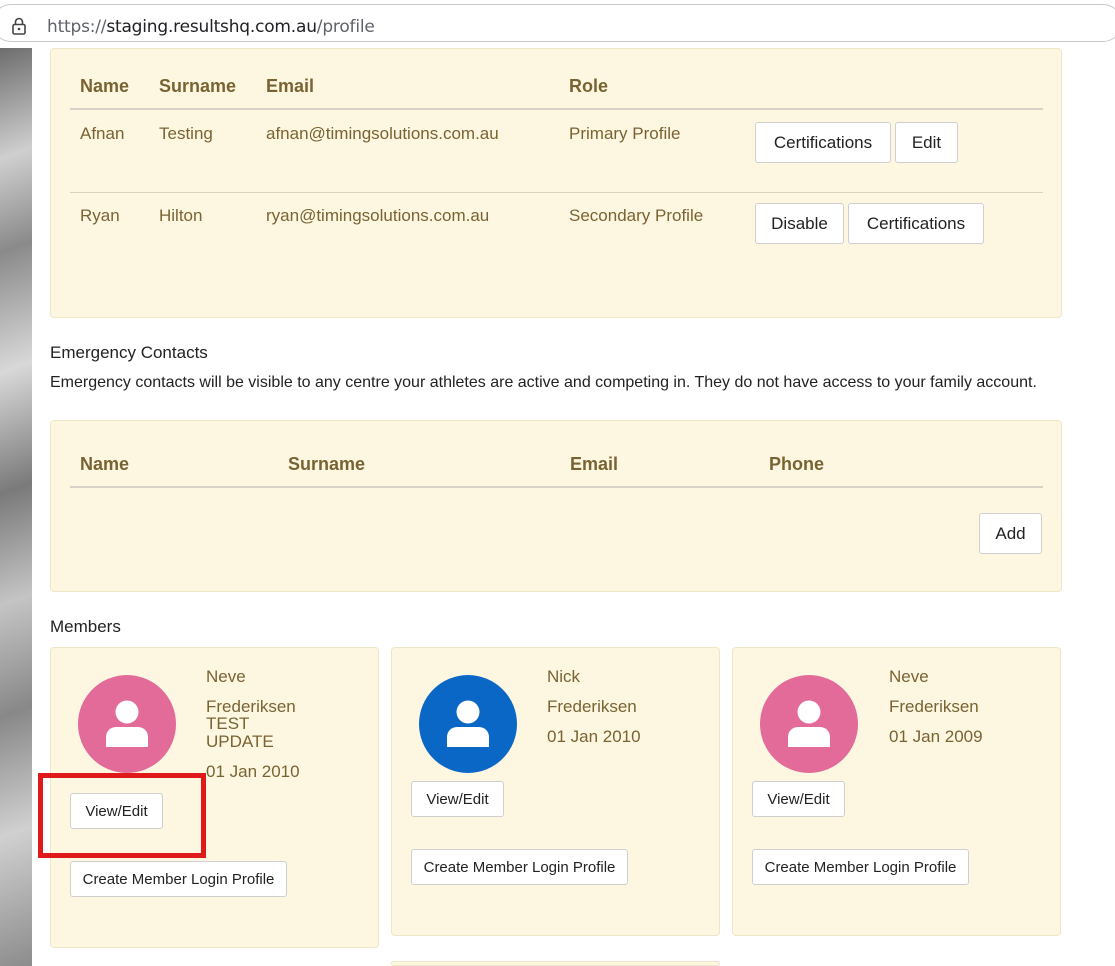 The width and height of the screenshot is (1115, 966). Describe the element at coordinates (797, 464) in the screenshot. I see `col-header-phone: Phone` at that location.